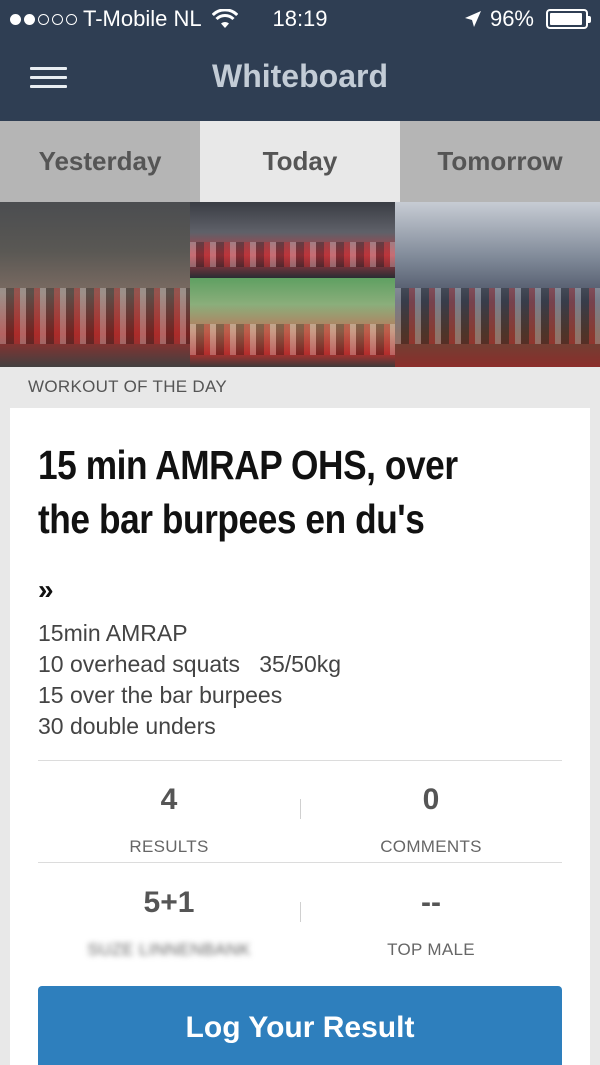 The image size is (600, 1065). Describe the element at coordinates (431, 799) in the screenshot. I see `comments-count: 0` at that location.